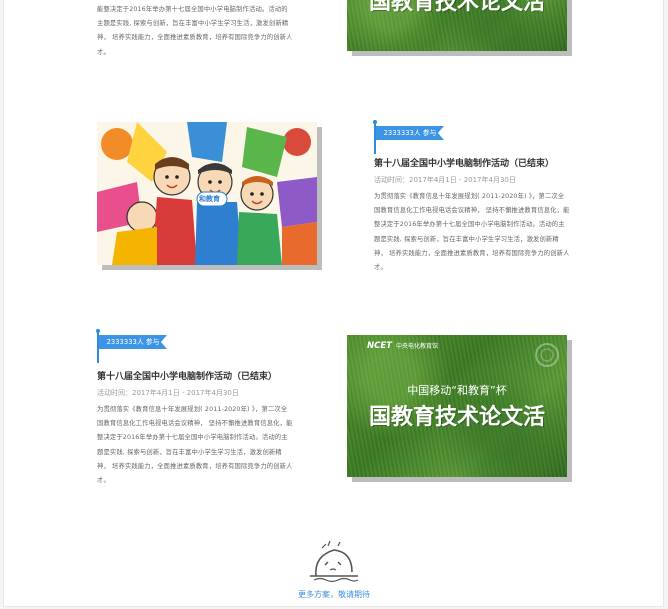 Image resolution: width=668 pixels, height=609 pixels. What do you see at coordinates (547, 355) in the screenshot?
I see `decorative-ring-icon` at bounding box center [547, 355].